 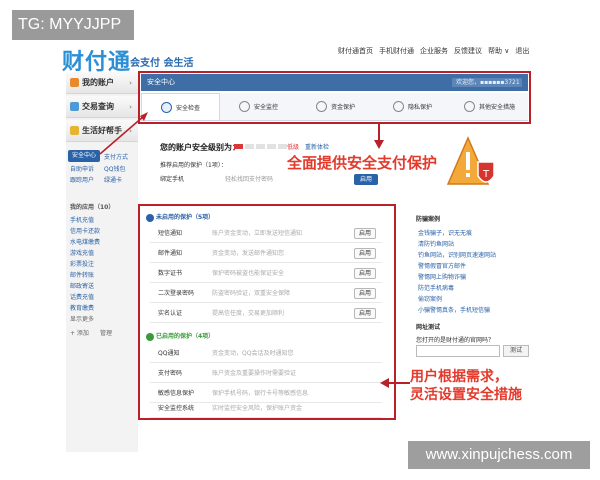 What do you see at coordinates (317, 146) in the screenshot?
I see `recheck-link: 重新体检` at bounding box center [317, 146].